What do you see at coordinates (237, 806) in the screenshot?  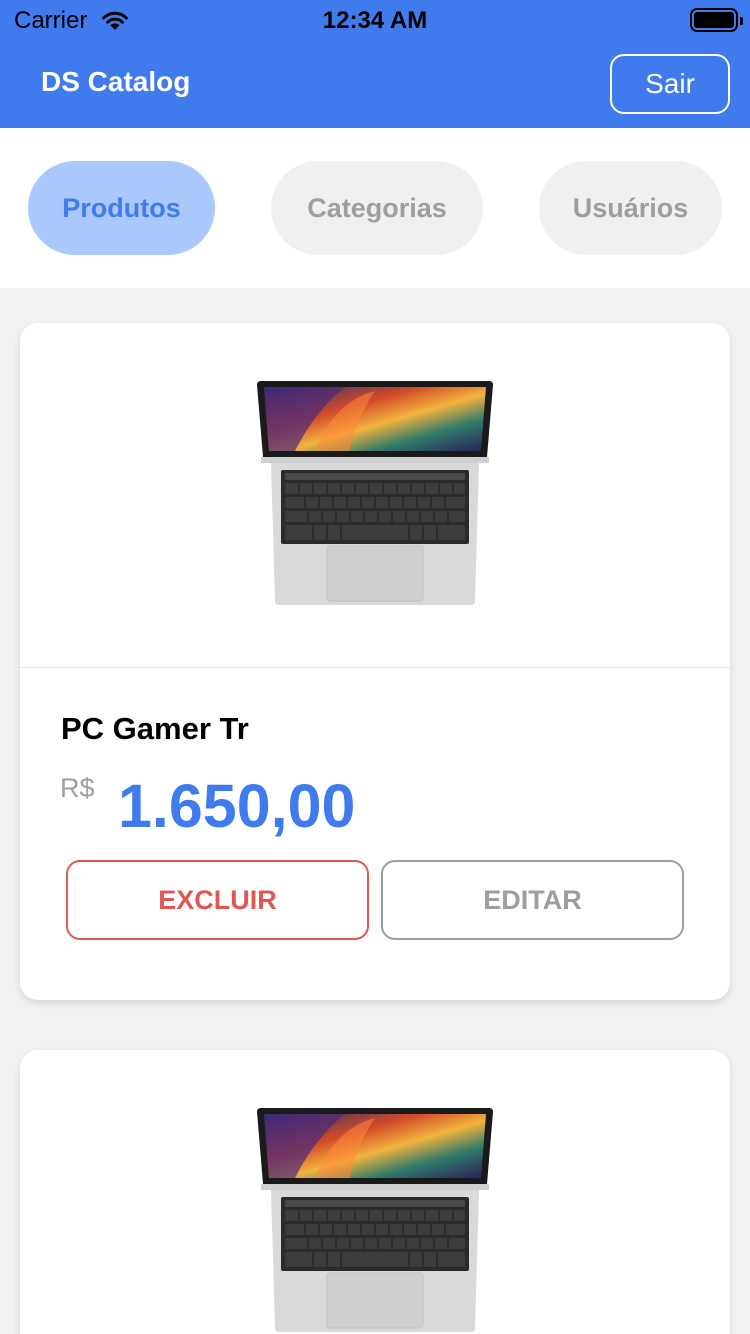 I see `product-price: 1.650,00` at bounding box center [237, 806].